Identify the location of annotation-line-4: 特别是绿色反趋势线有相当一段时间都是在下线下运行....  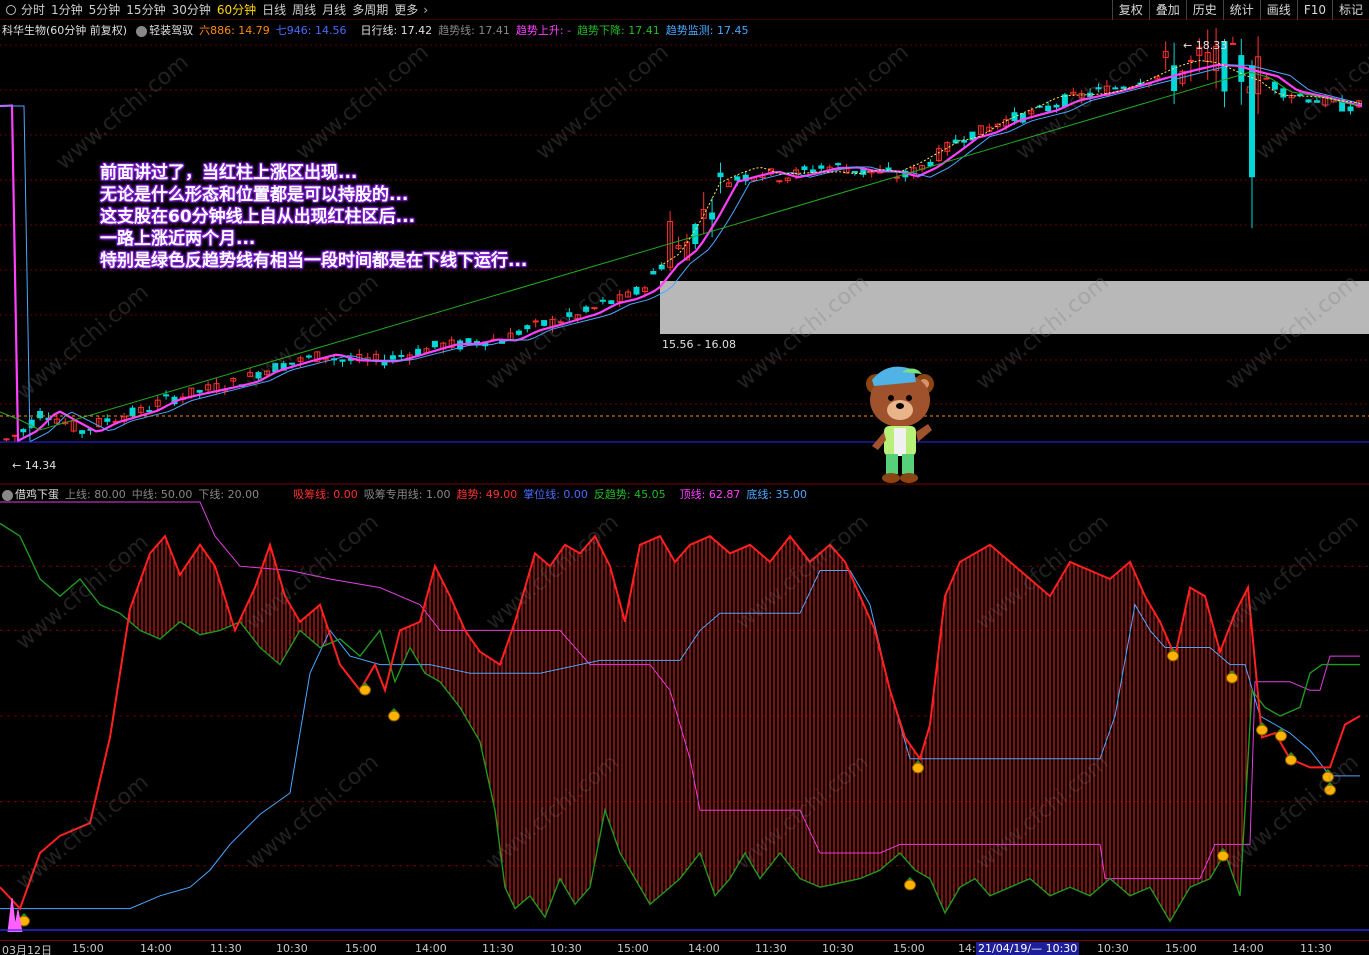
(314, 261).